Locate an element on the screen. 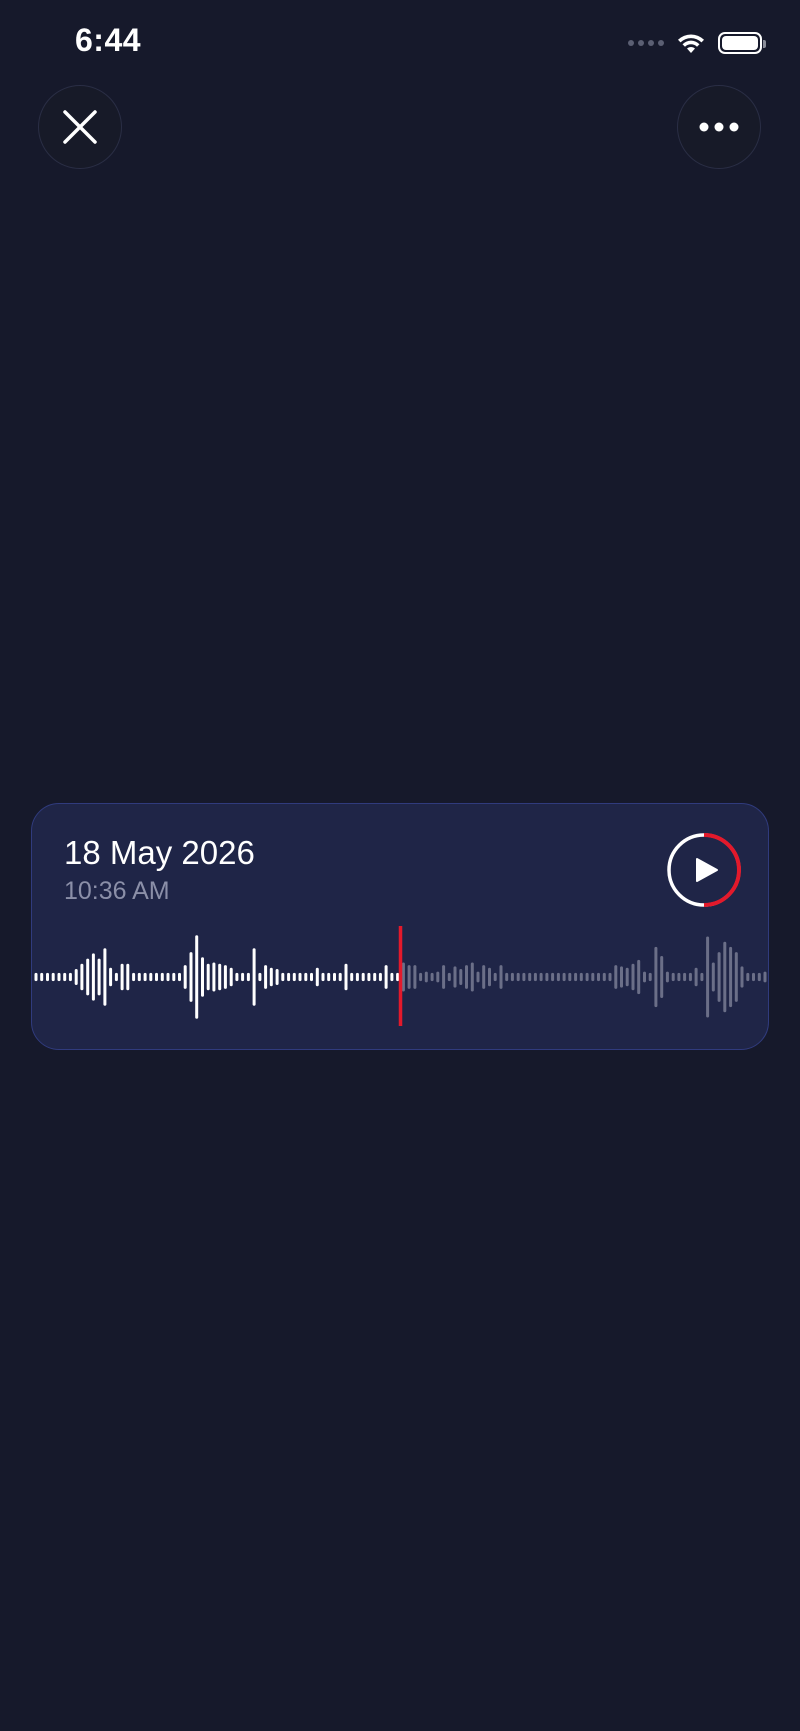 This screenshot has height=1731, width=800. recording-time: 10:36 AM is located at coordinates (117, 891).